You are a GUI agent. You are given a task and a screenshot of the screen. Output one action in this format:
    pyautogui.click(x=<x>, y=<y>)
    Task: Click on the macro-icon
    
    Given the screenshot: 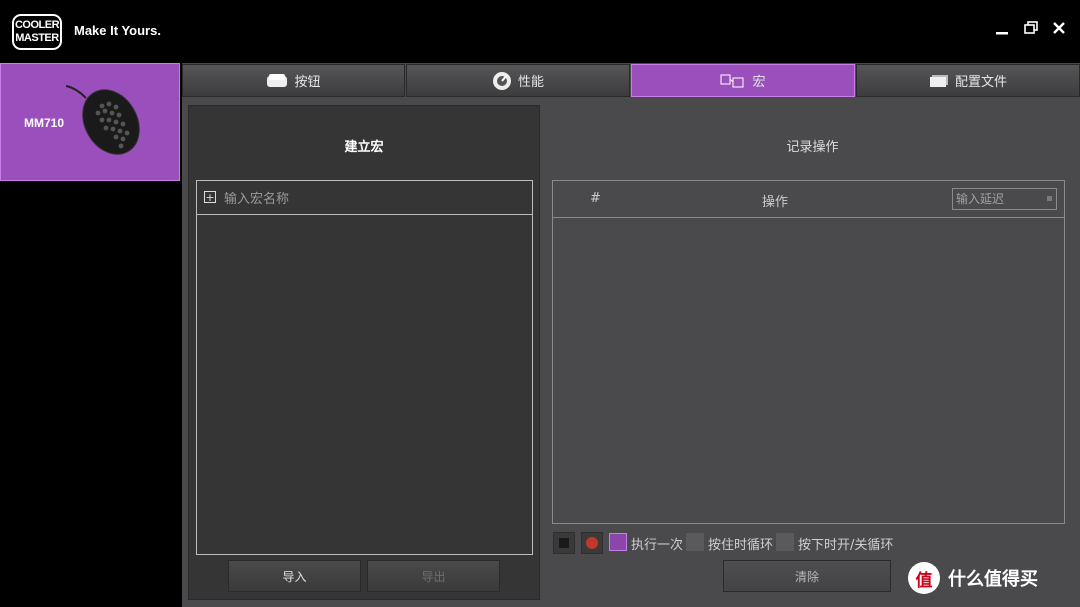 What is the action you would take?
    pyautogui.click(x=733, y=81)
    